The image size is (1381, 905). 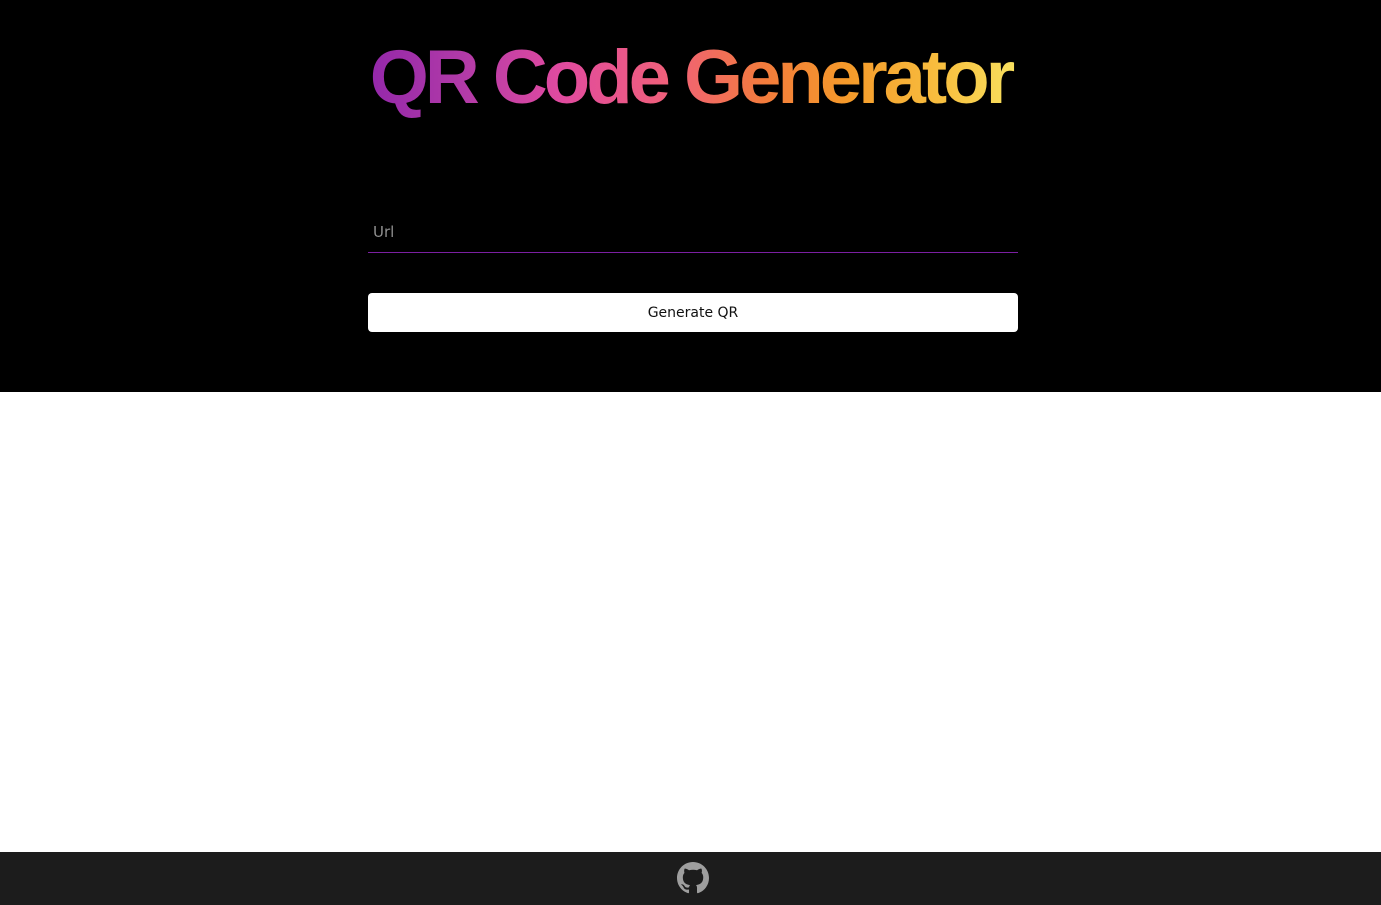 I want to click on footer, so click(x=690, y=878).